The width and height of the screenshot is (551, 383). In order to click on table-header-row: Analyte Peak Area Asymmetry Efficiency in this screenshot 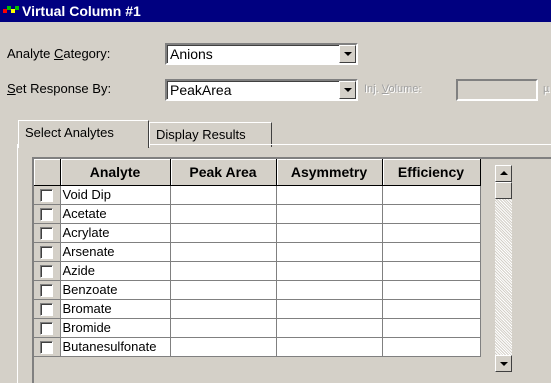, I will do `click(257, 172)`.